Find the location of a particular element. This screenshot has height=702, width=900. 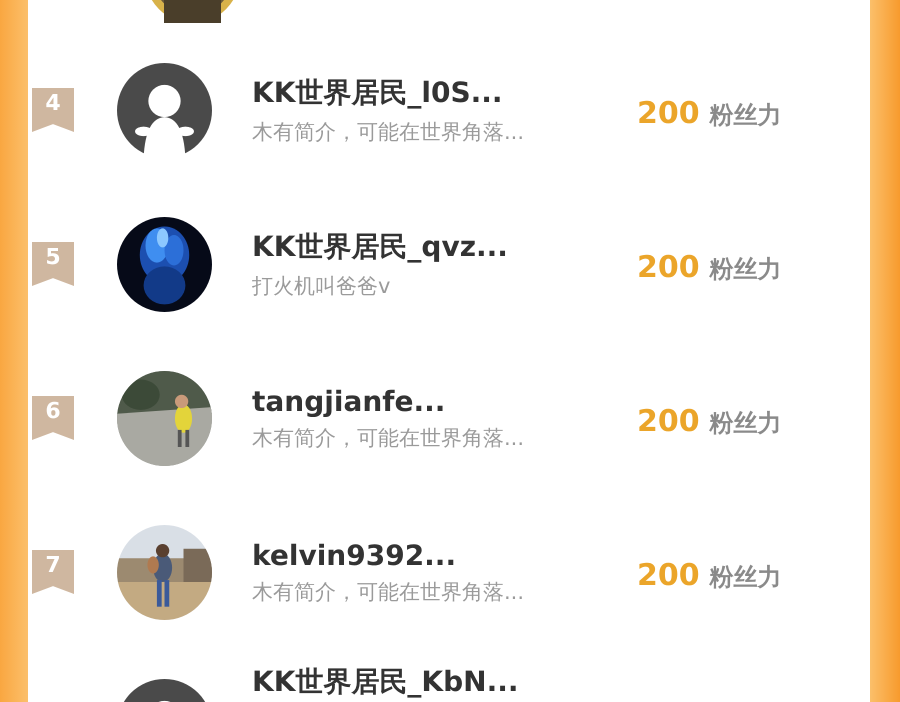

rank-badge: 7 is located at coordinates (53, 572).